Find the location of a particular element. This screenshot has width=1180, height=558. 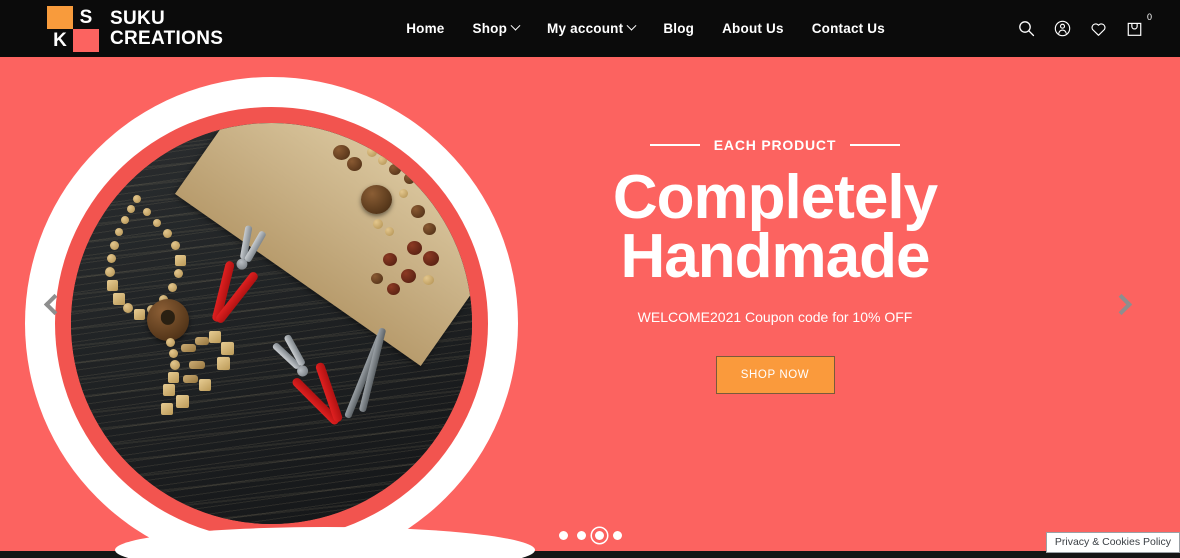

nav-item-shop: Shop is located at coordinates (496, 28).